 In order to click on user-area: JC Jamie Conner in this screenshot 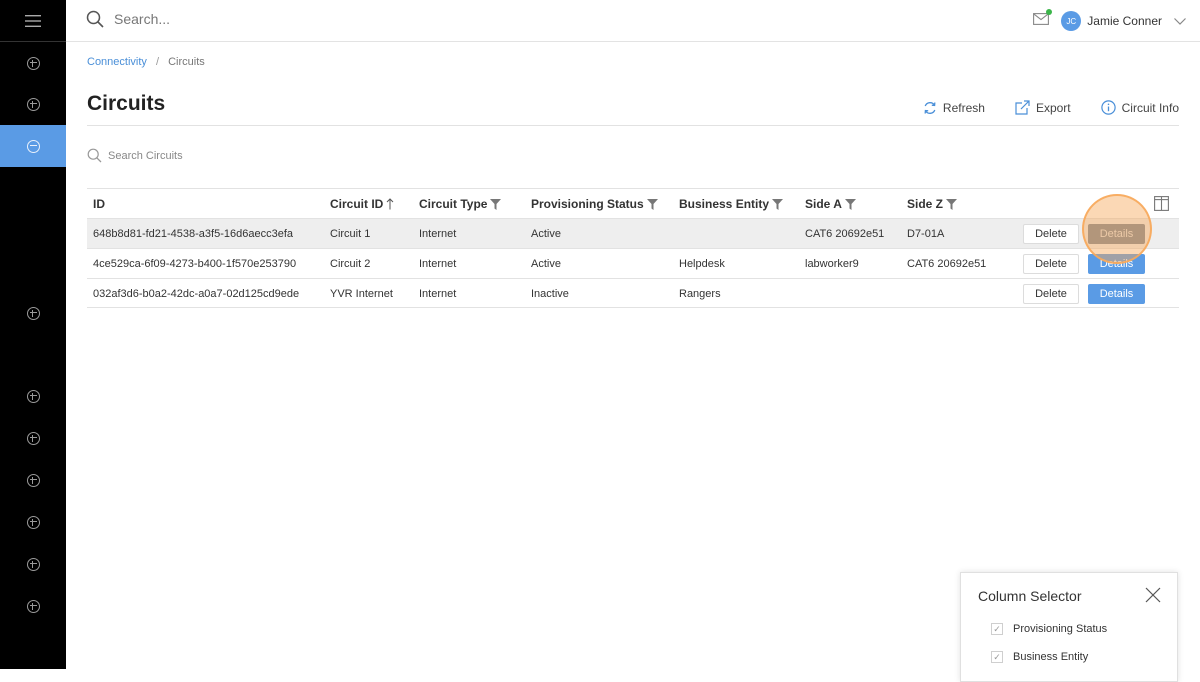, I will do `click(1116, 21)`.